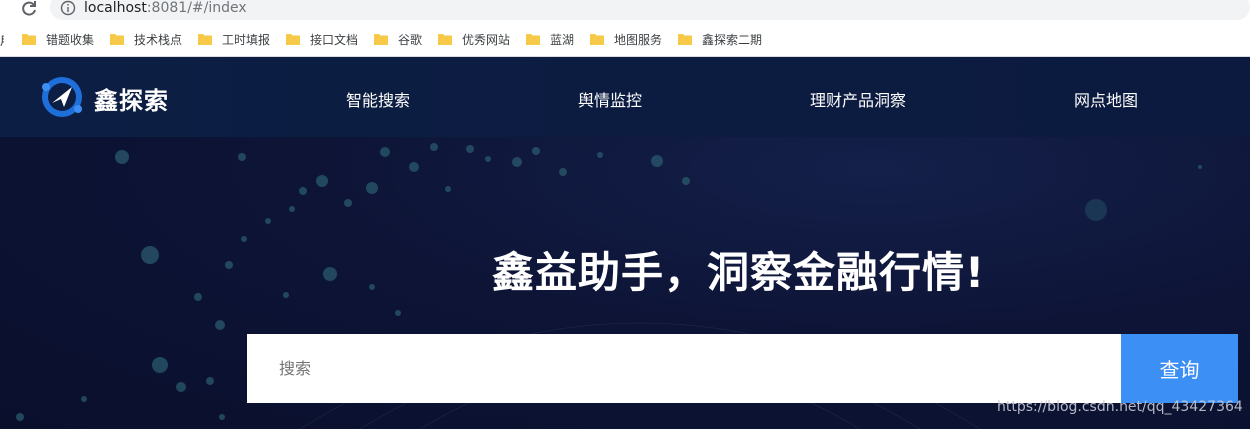 This screenshot has height=429, width=1250. I want to click on hero-headline: 鑫益助手，洞察金融行情!, so click(739, 272).